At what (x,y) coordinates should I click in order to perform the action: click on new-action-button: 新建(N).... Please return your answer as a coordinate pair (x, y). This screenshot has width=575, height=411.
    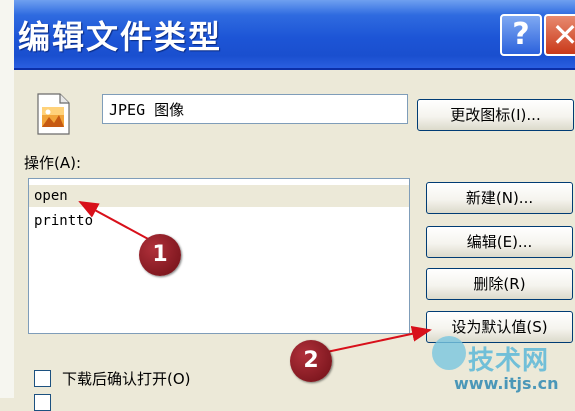
    Looking at the image, I should click on (499, 198).